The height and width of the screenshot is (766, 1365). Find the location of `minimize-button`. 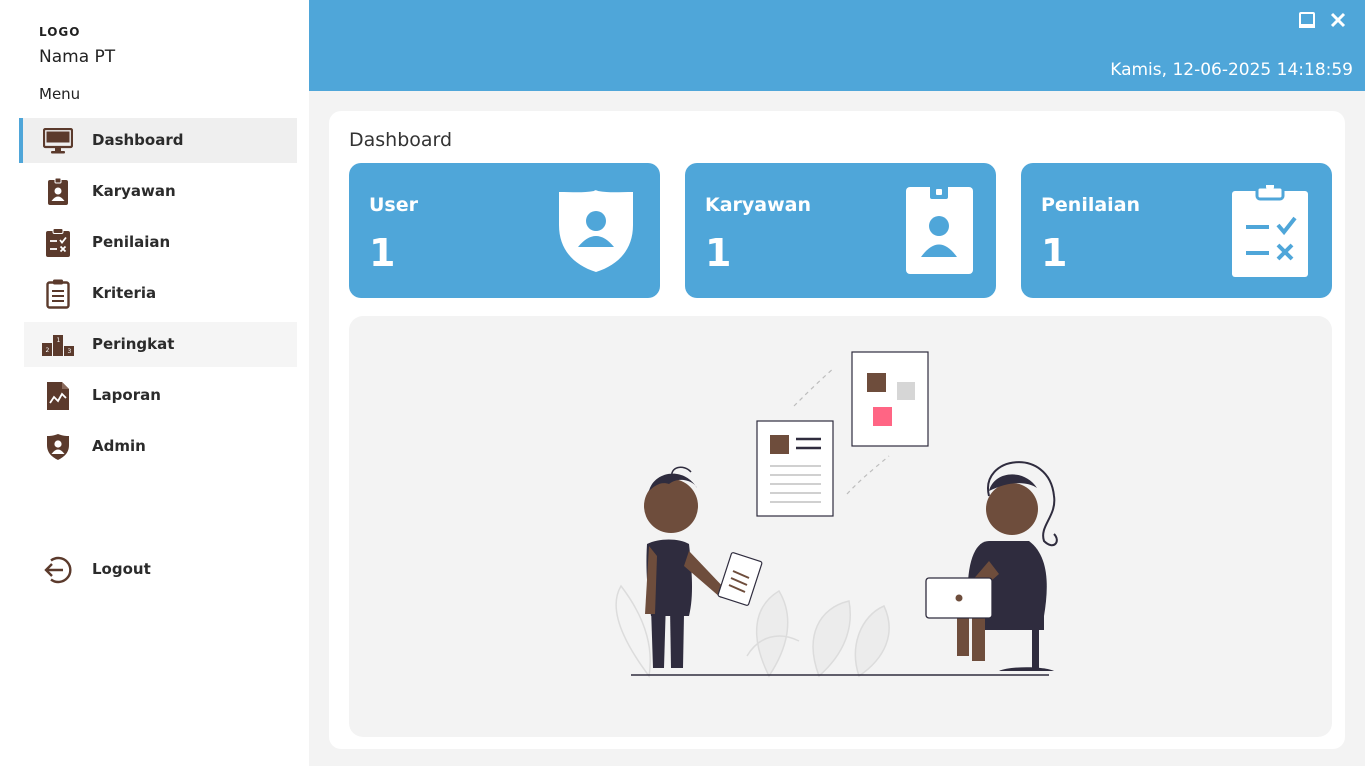

minimize-button is located at coordinates (1307, 22).